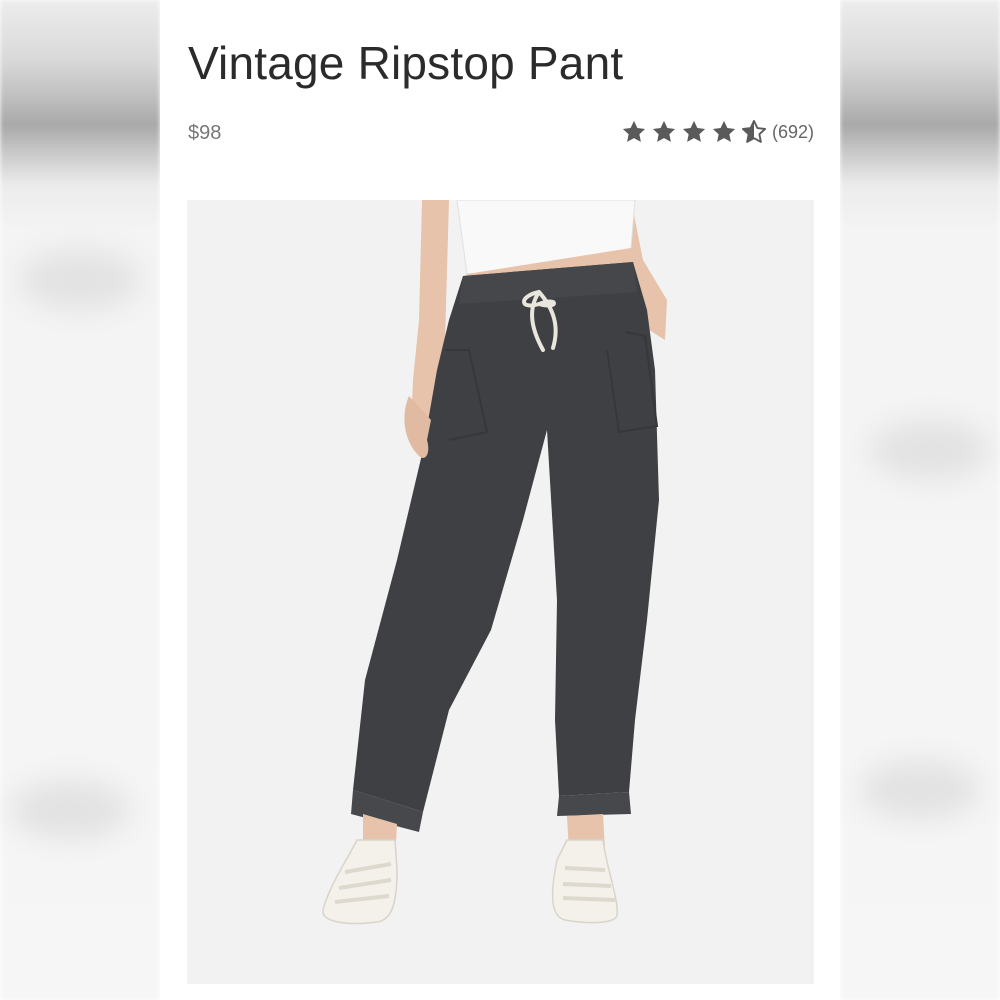  I want to click on star-half-icon, so click(754, 132).